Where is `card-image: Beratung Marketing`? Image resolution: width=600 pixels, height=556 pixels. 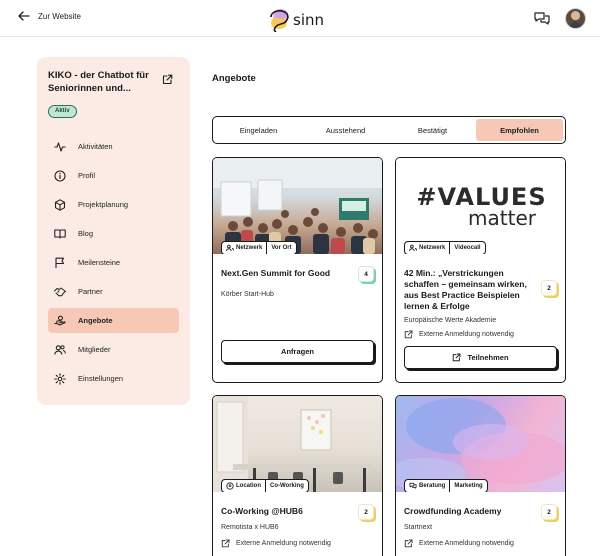
card-image: Beratung Marketing is located at coordinates (480, 444).